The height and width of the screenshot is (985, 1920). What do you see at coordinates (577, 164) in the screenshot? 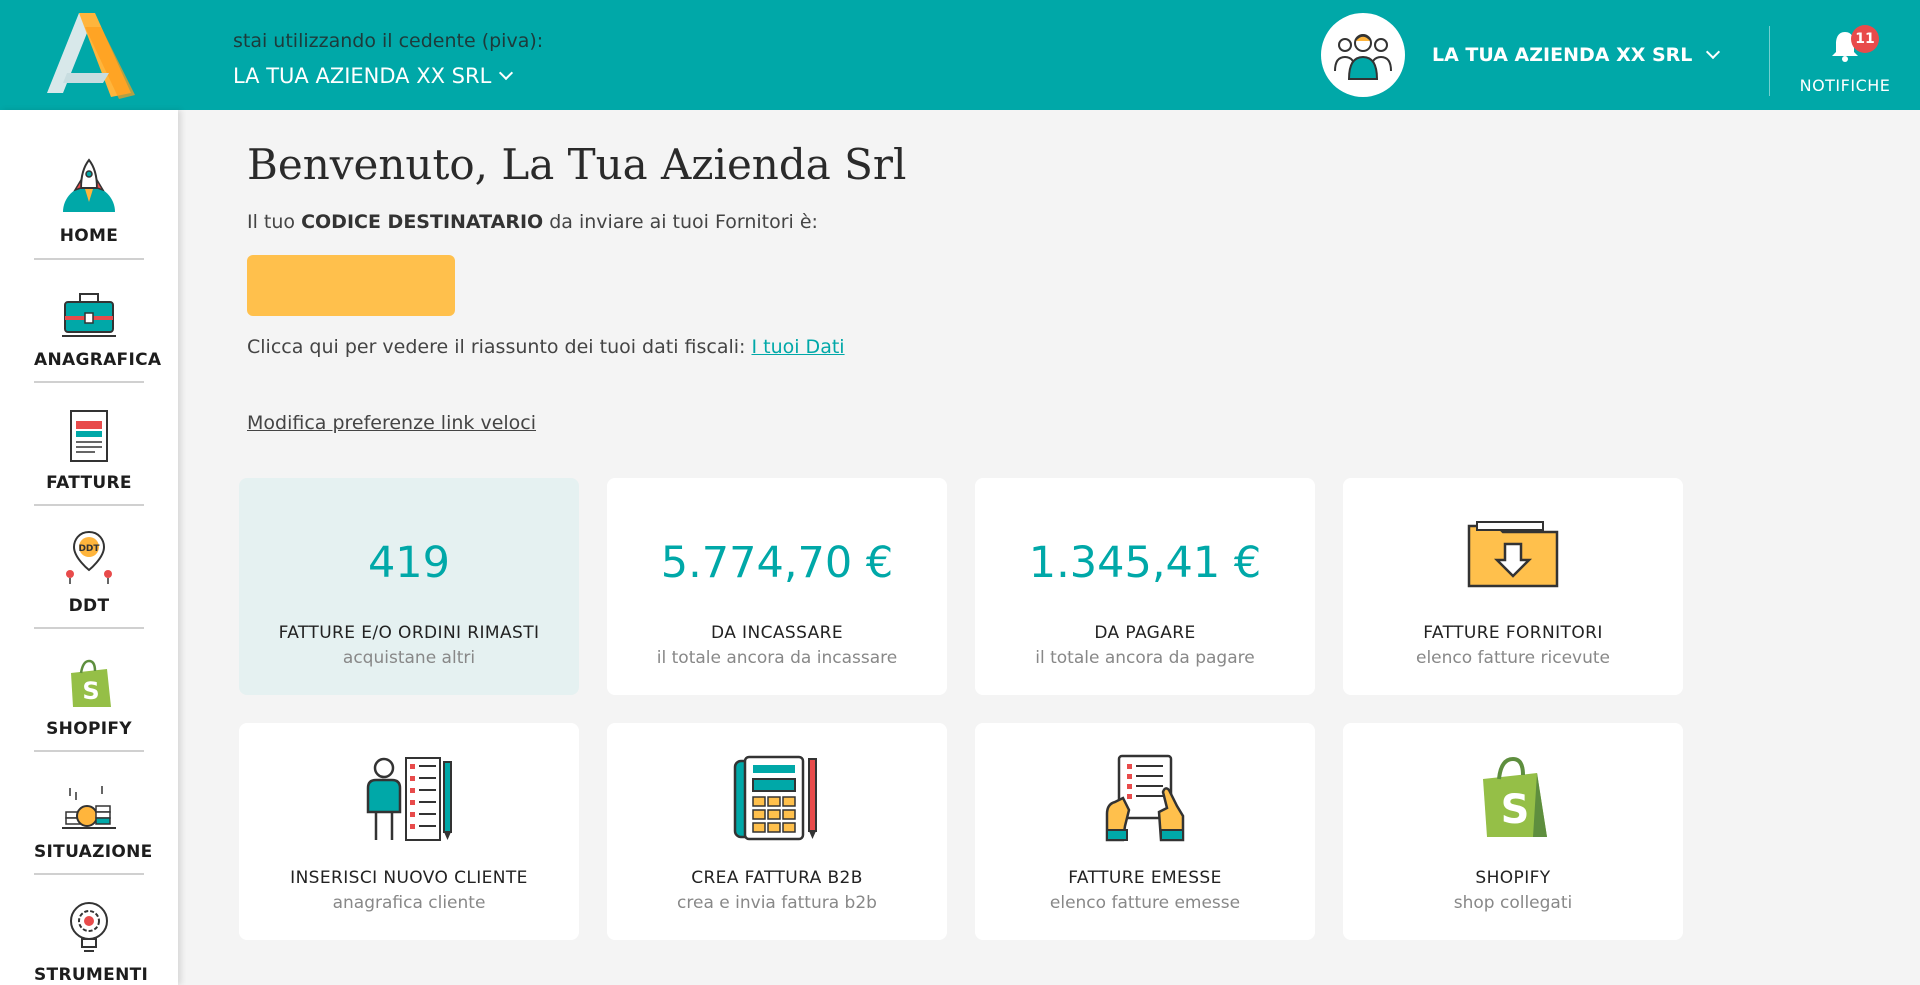
I see `page-title: Benvenuto, La Tua Azienda Srl` at bounding box center [577, 164].